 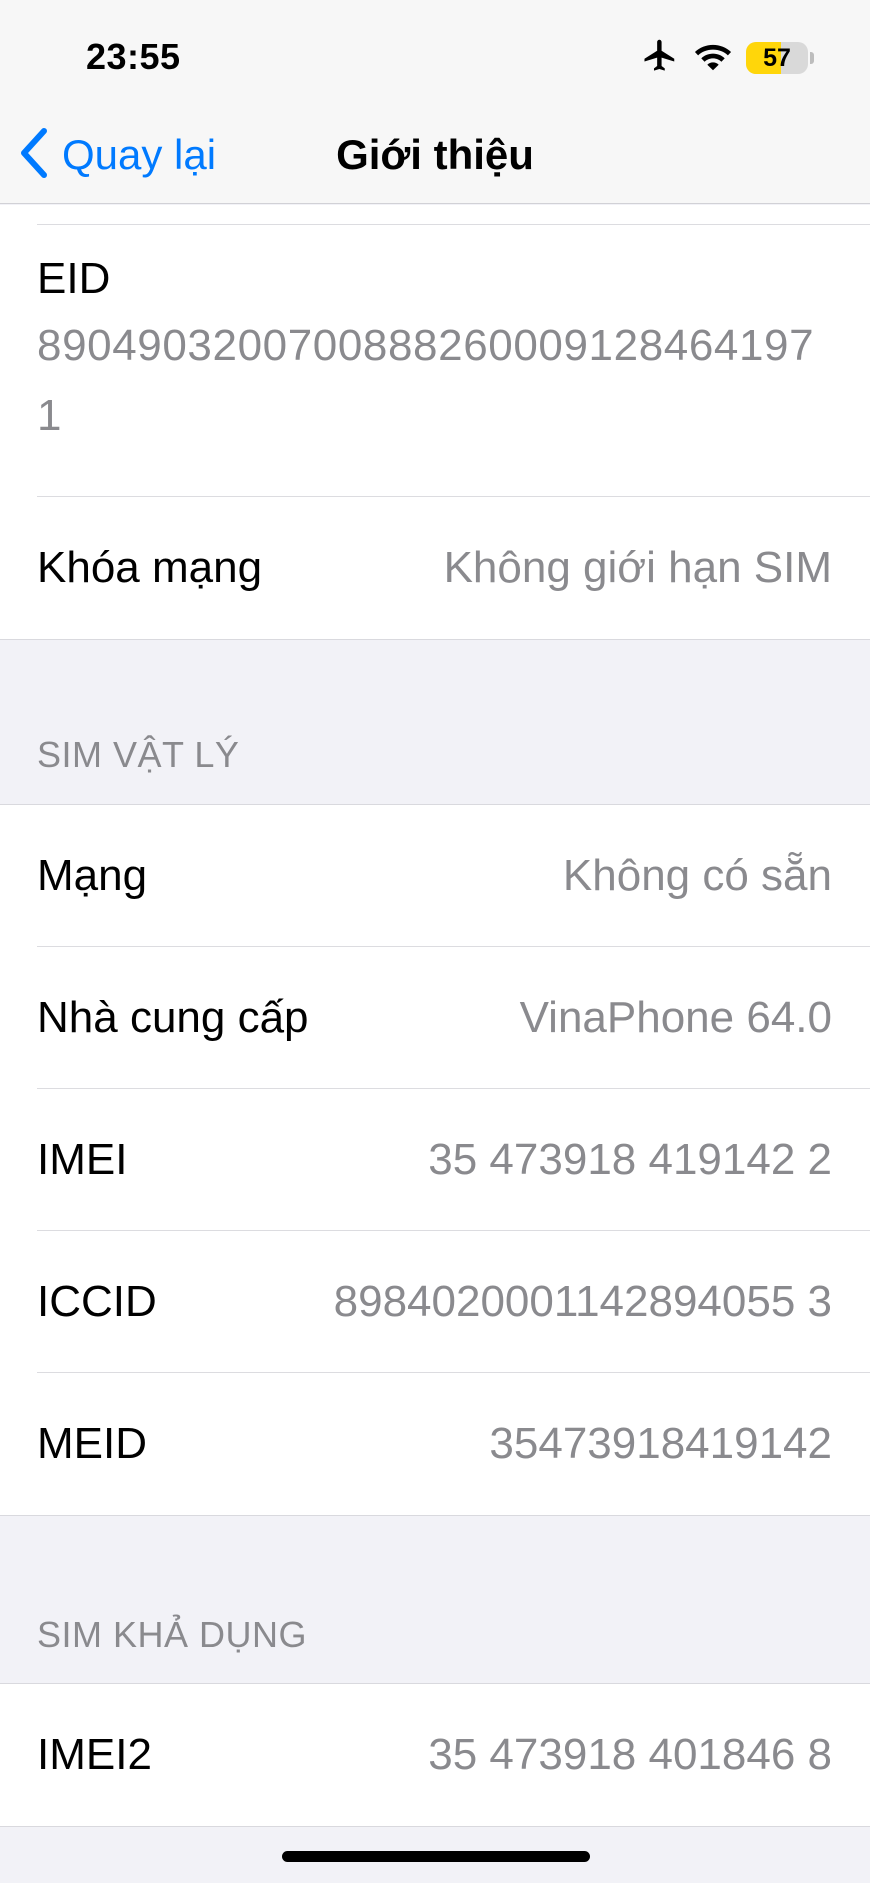 What do you see at coordinates (138, 754) in the screenshot?
I see `section-header-physical-sim: SIM VẬT LÝ` at bounding box center [138, 754].